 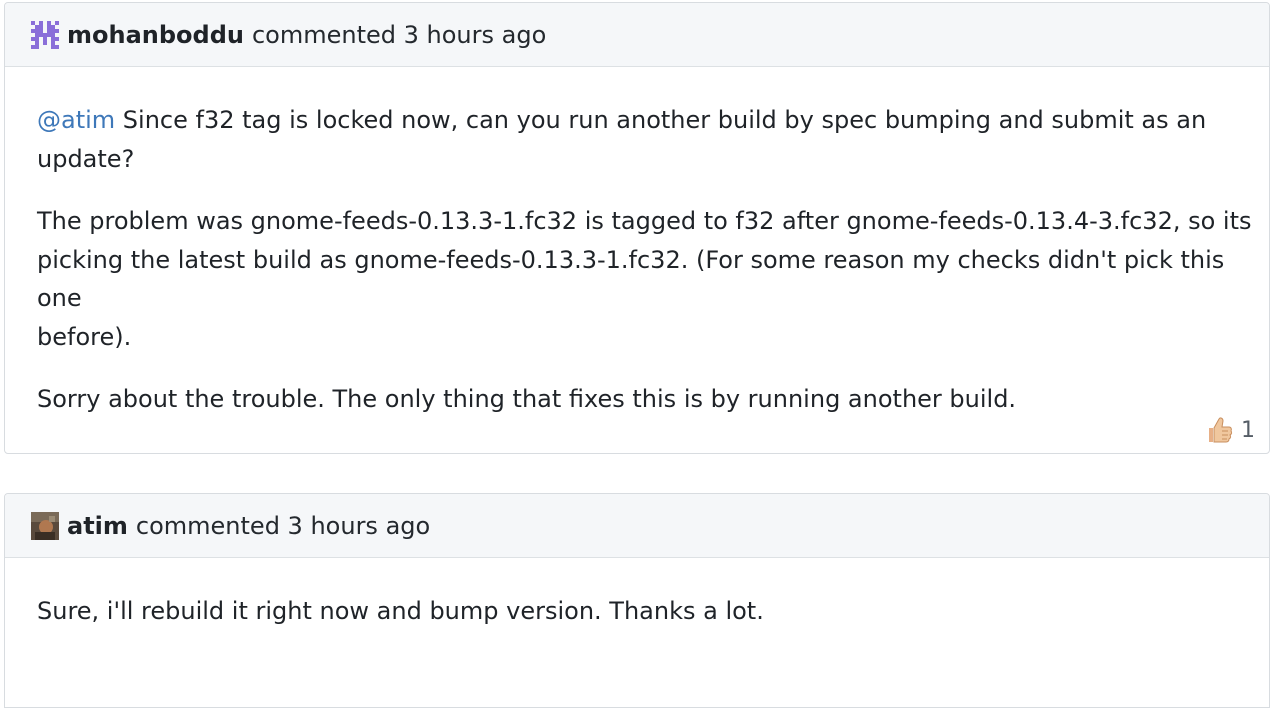 I want to click on reaction-thumbs-up: 1, so click(x=1230, y=430).